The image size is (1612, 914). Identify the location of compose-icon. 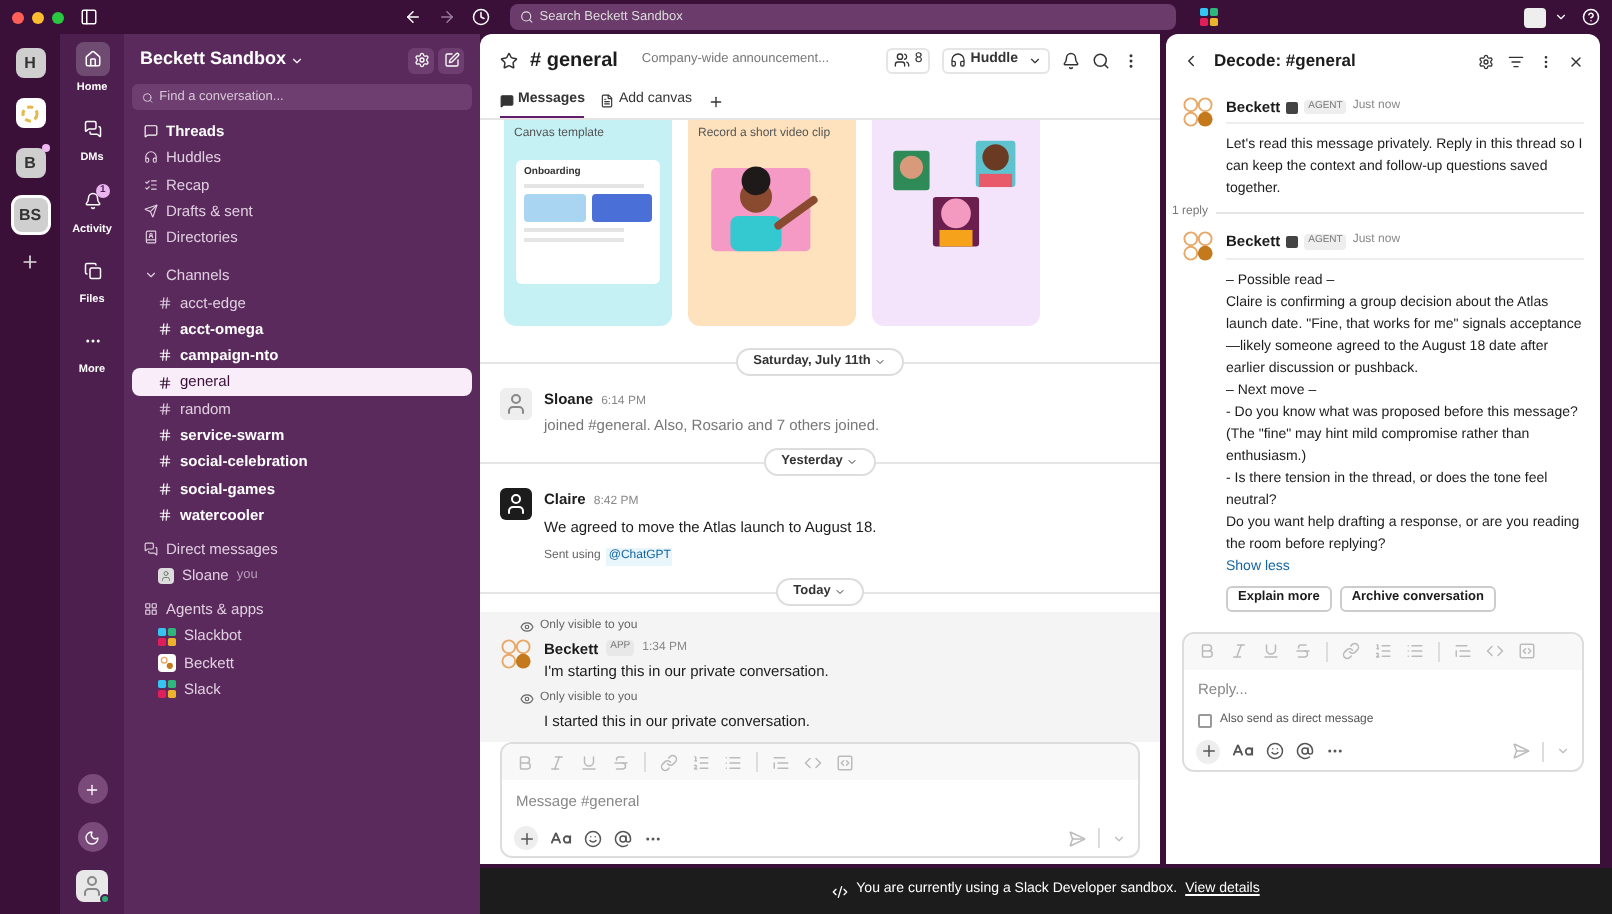
(451, 60).